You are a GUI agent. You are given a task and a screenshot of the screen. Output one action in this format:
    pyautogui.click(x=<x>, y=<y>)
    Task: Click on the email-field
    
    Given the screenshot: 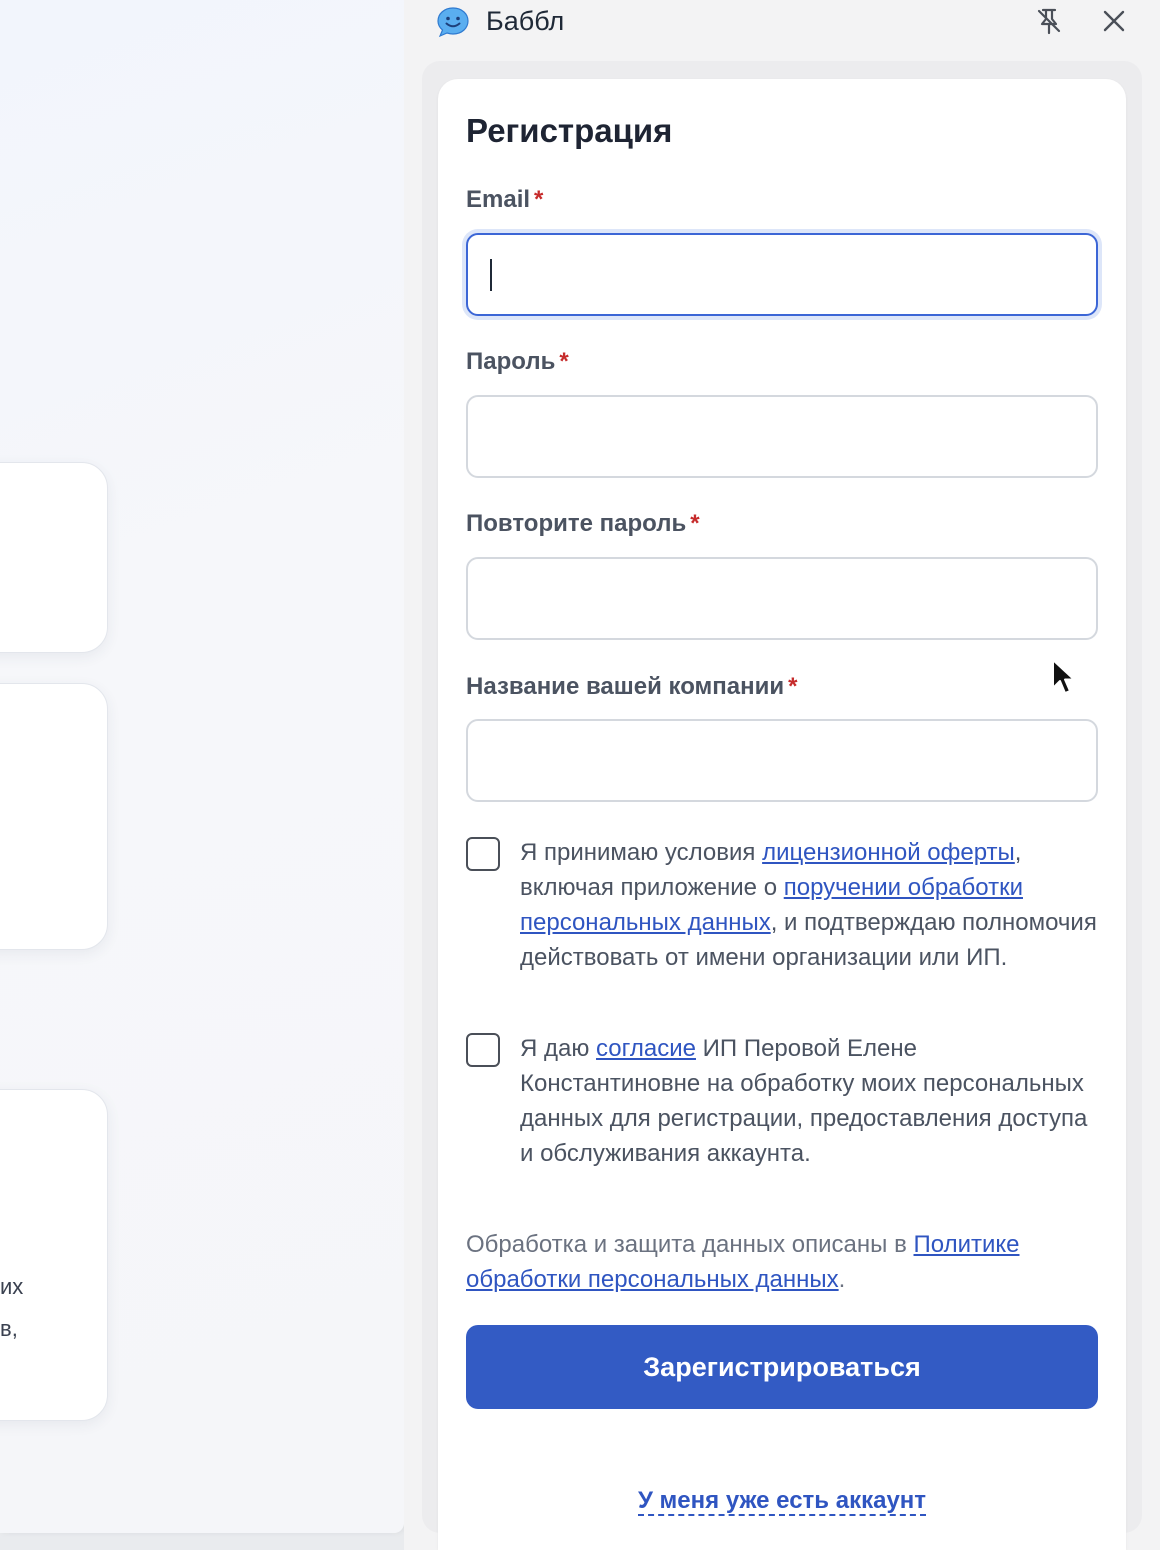 What is the action you would take?
    pyautogui.click(x=782, y=274)
    